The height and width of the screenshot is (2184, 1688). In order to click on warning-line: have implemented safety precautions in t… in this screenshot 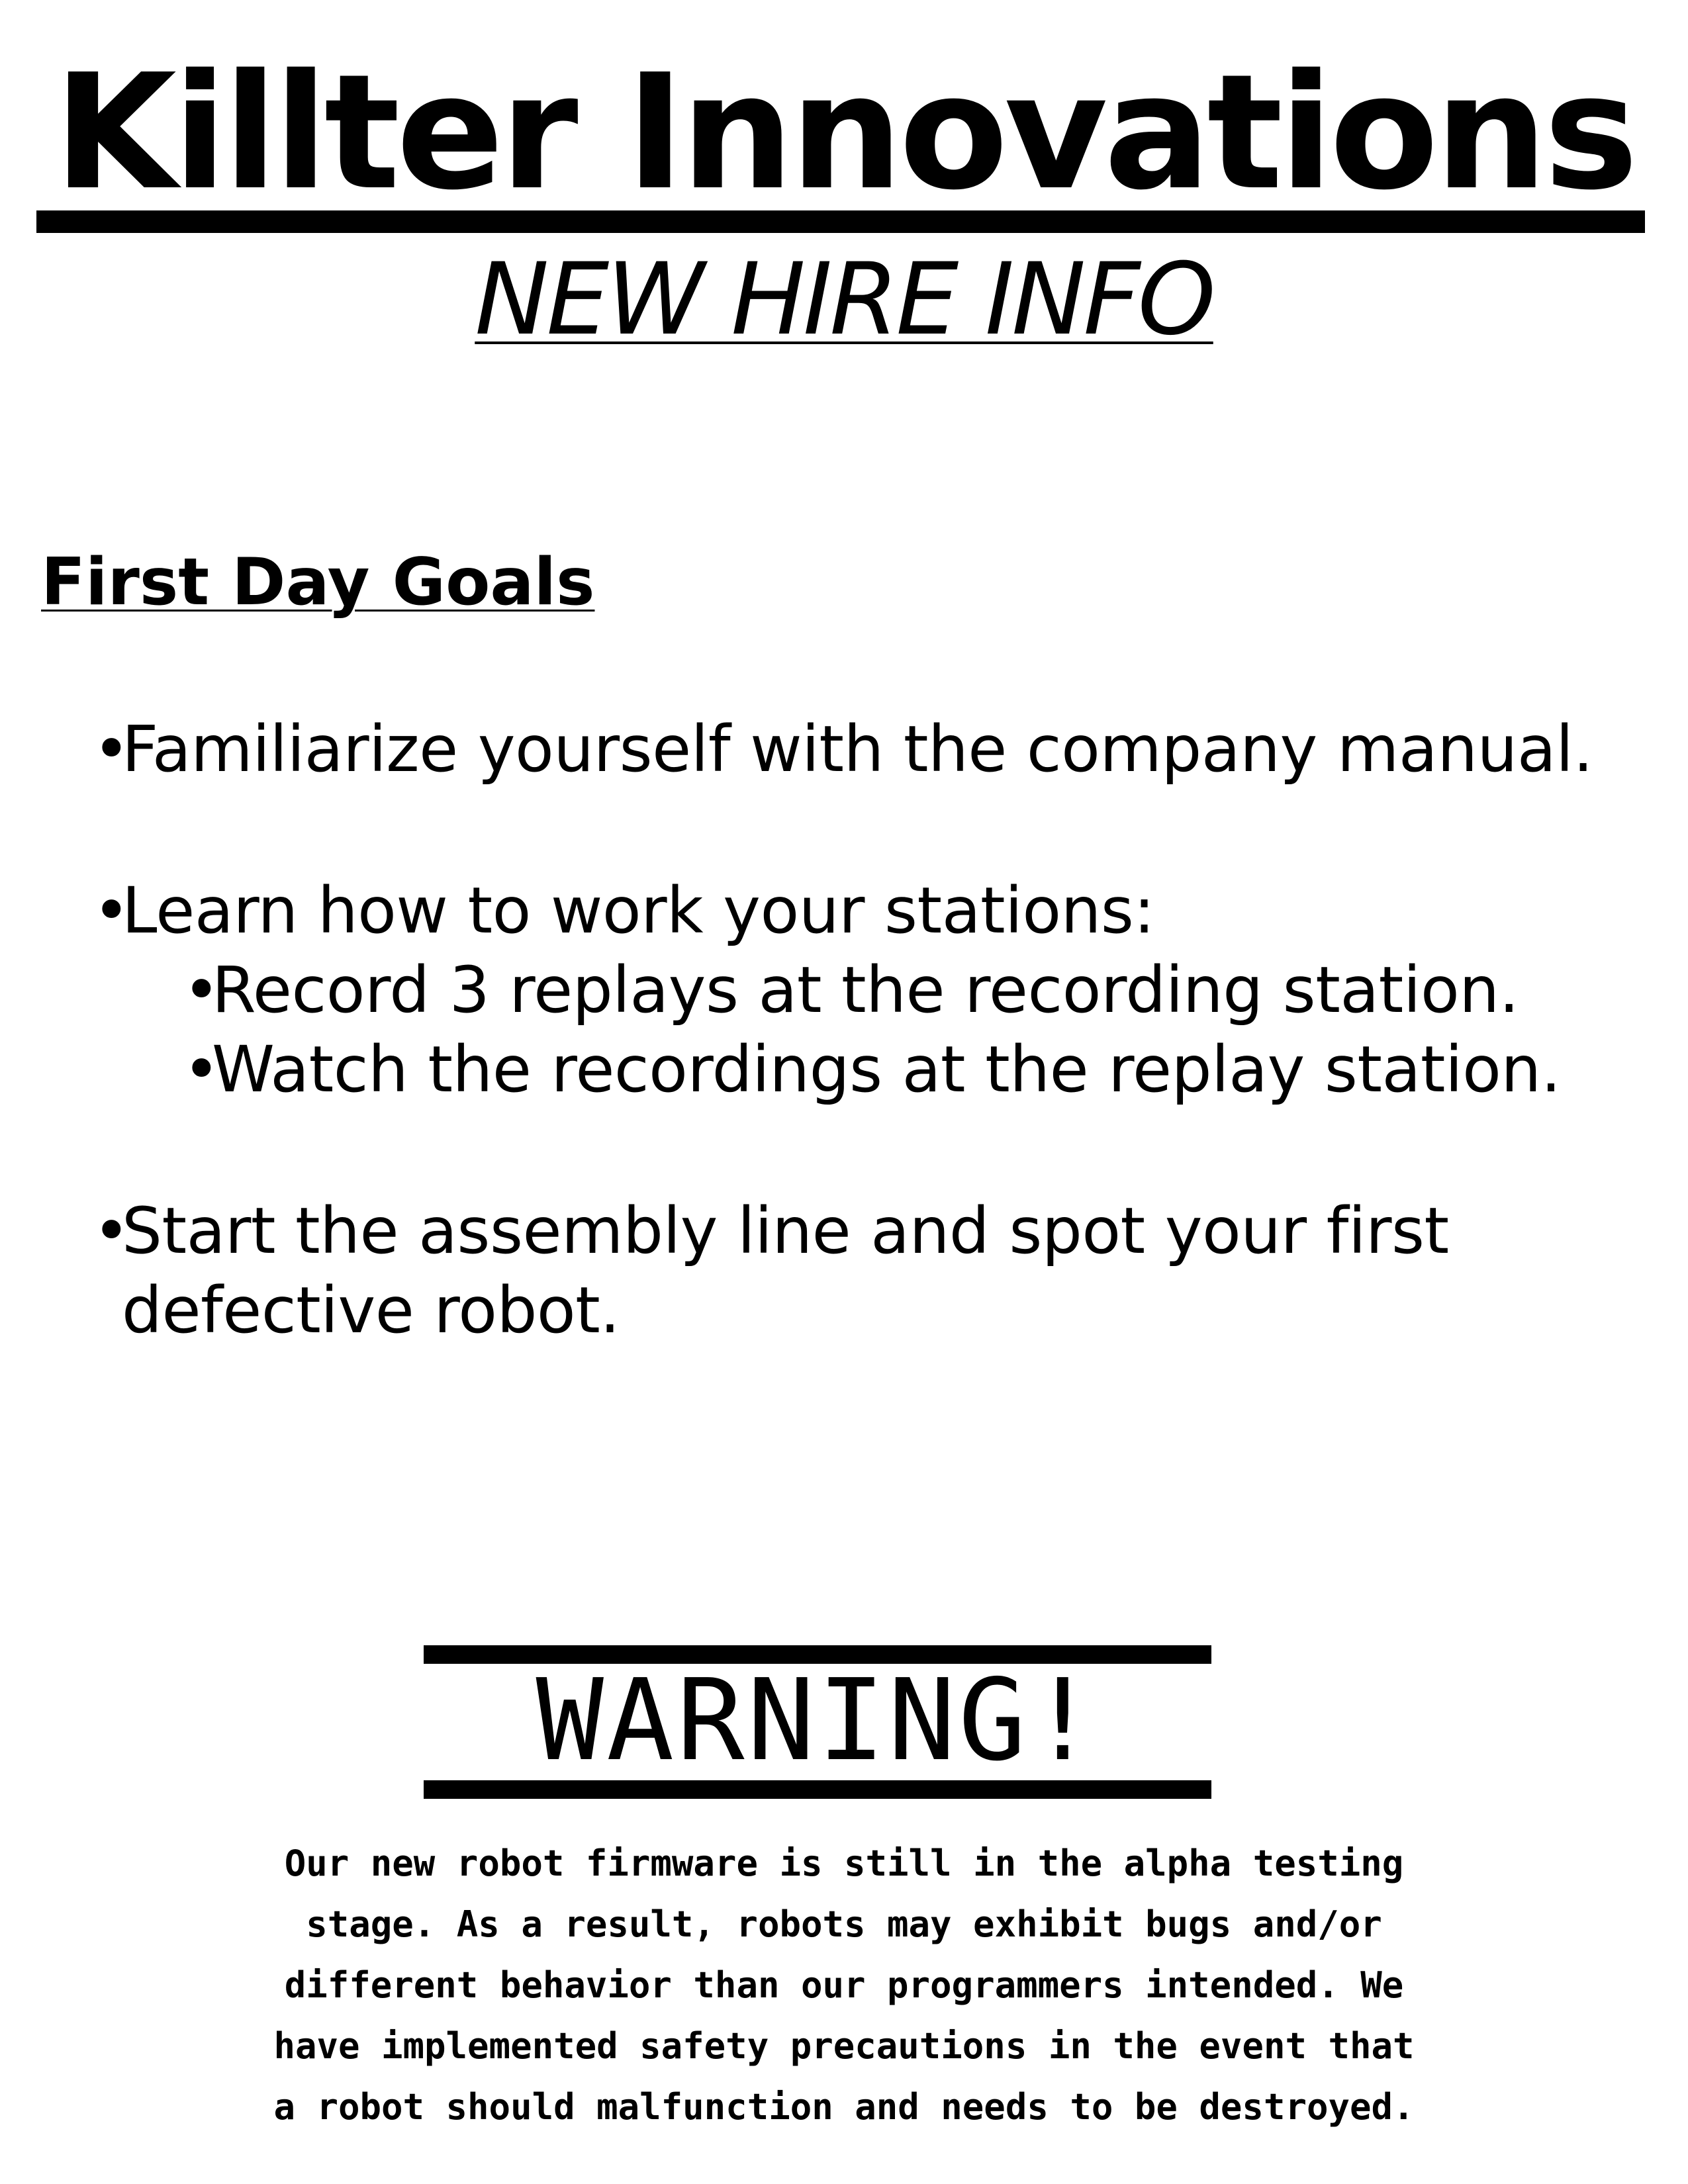, I will do `click(844, 2046)`.